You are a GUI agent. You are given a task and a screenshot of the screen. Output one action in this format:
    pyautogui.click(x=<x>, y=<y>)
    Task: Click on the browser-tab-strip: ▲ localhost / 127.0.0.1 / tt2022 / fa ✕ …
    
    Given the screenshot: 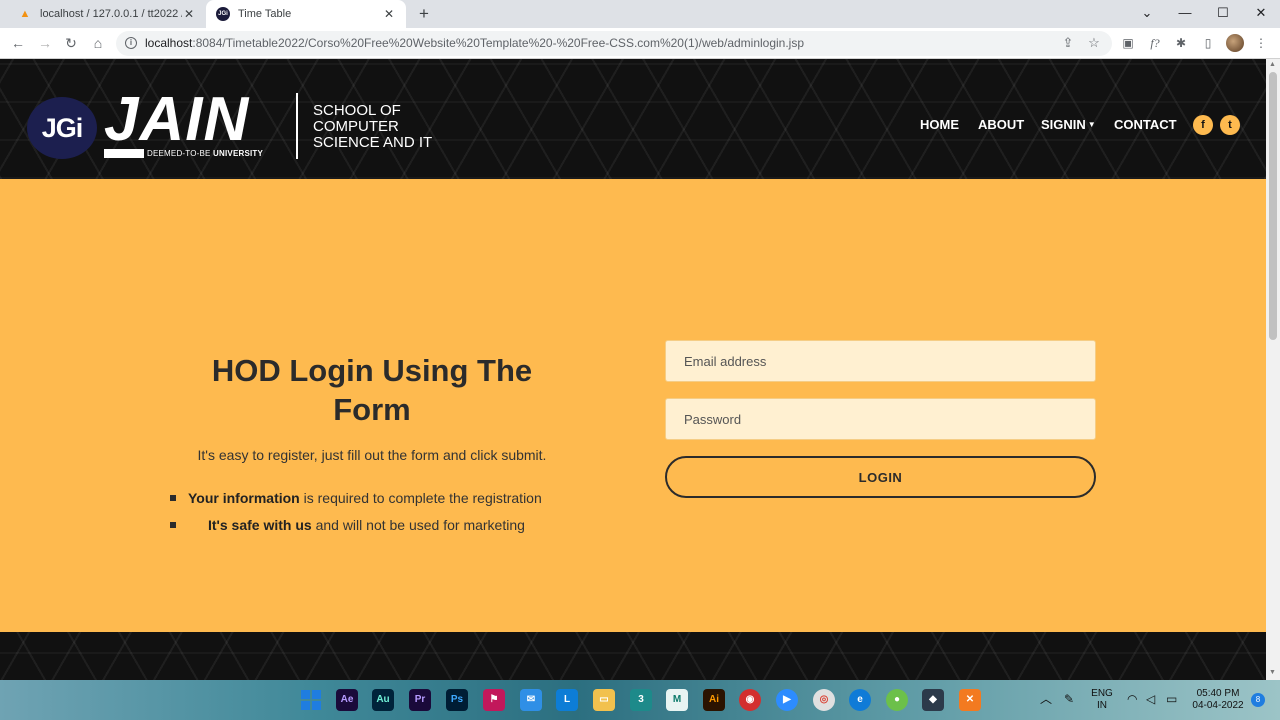 What is the action you would take?
    pyautogui.click(x=640, y=14)
    